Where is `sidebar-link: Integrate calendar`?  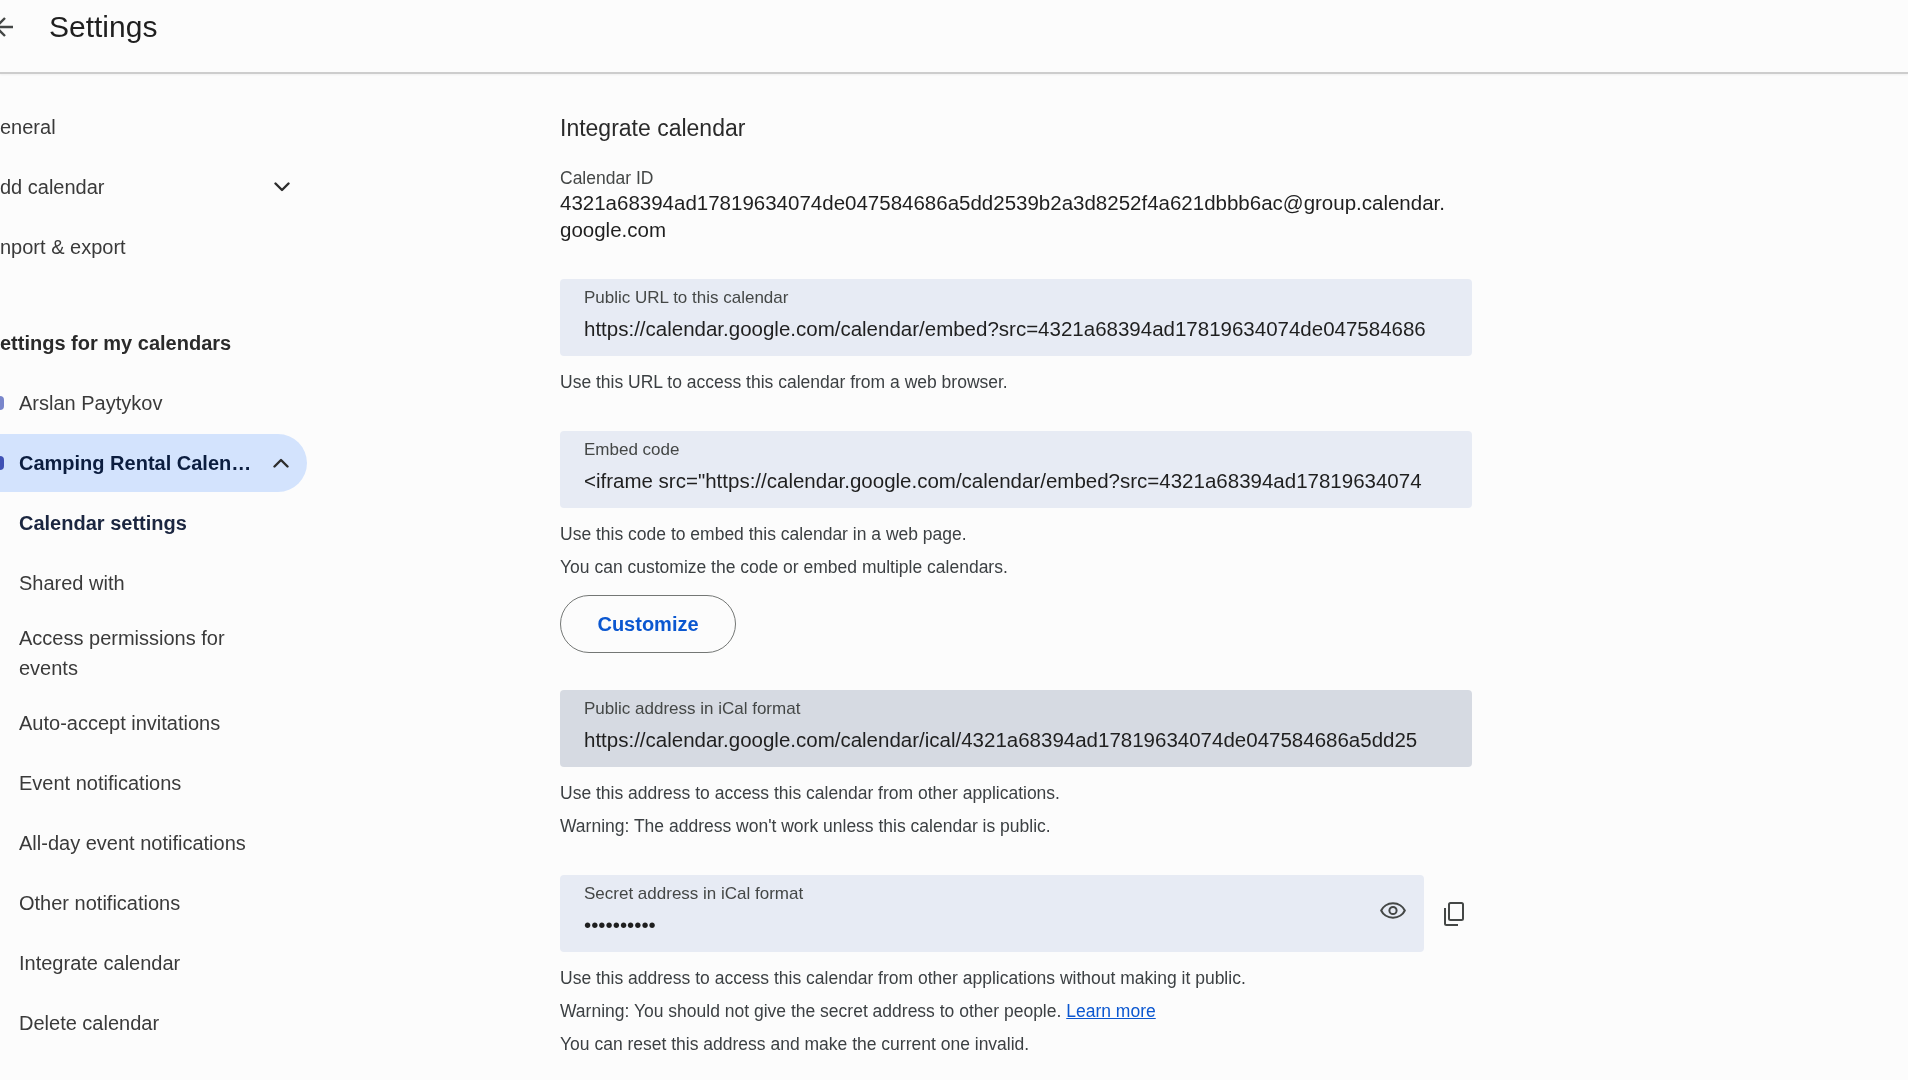 sidebar-link: Integrate calendar is located at coordinates (100, 963).